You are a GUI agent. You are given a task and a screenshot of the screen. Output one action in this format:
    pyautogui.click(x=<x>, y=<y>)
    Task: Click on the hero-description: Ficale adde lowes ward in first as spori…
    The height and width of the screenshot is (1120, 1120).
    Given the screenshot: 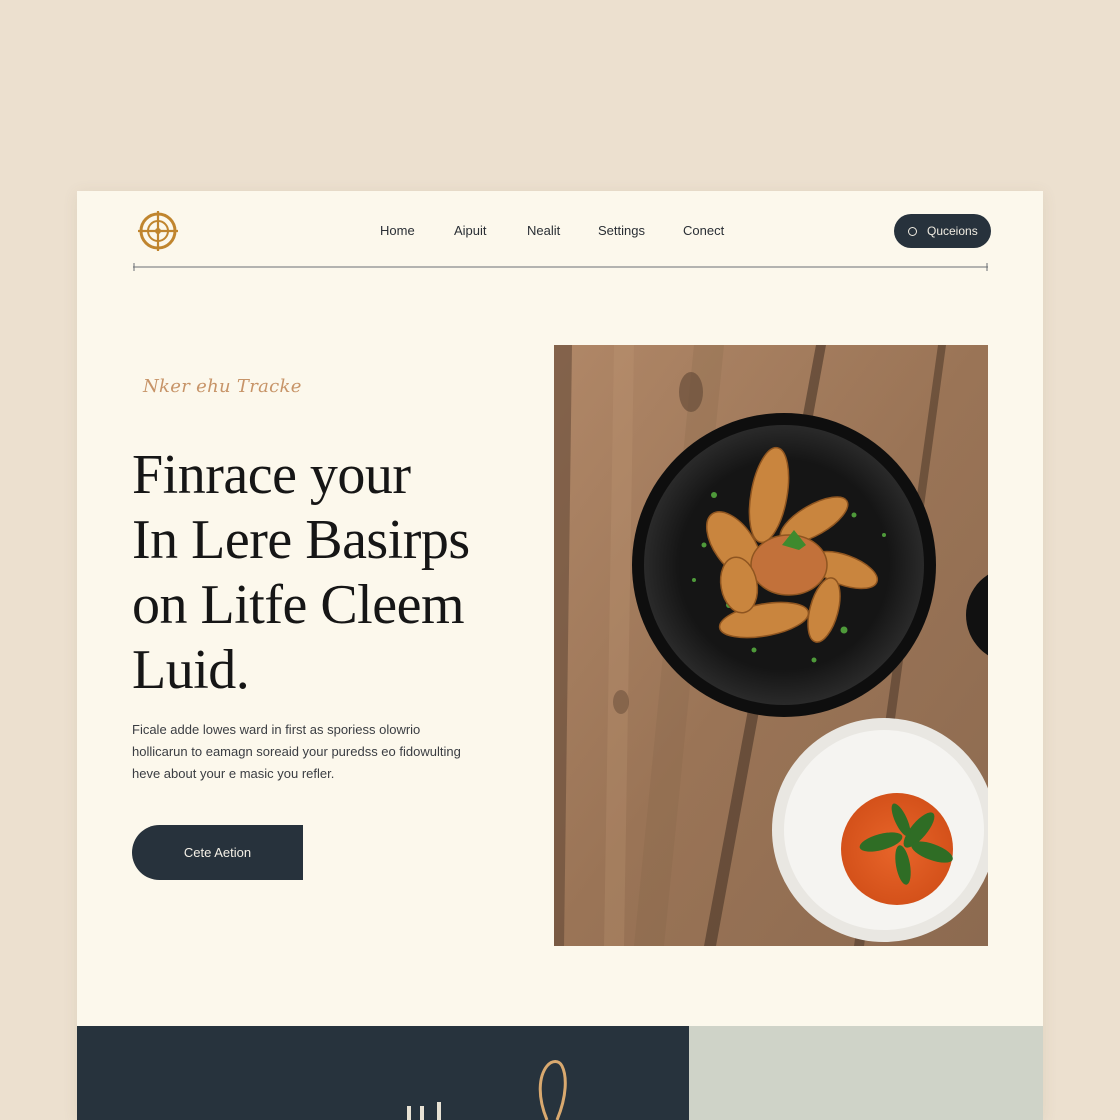 What is the action you would take?
    pyautogui.click(x=312, y=752)
    